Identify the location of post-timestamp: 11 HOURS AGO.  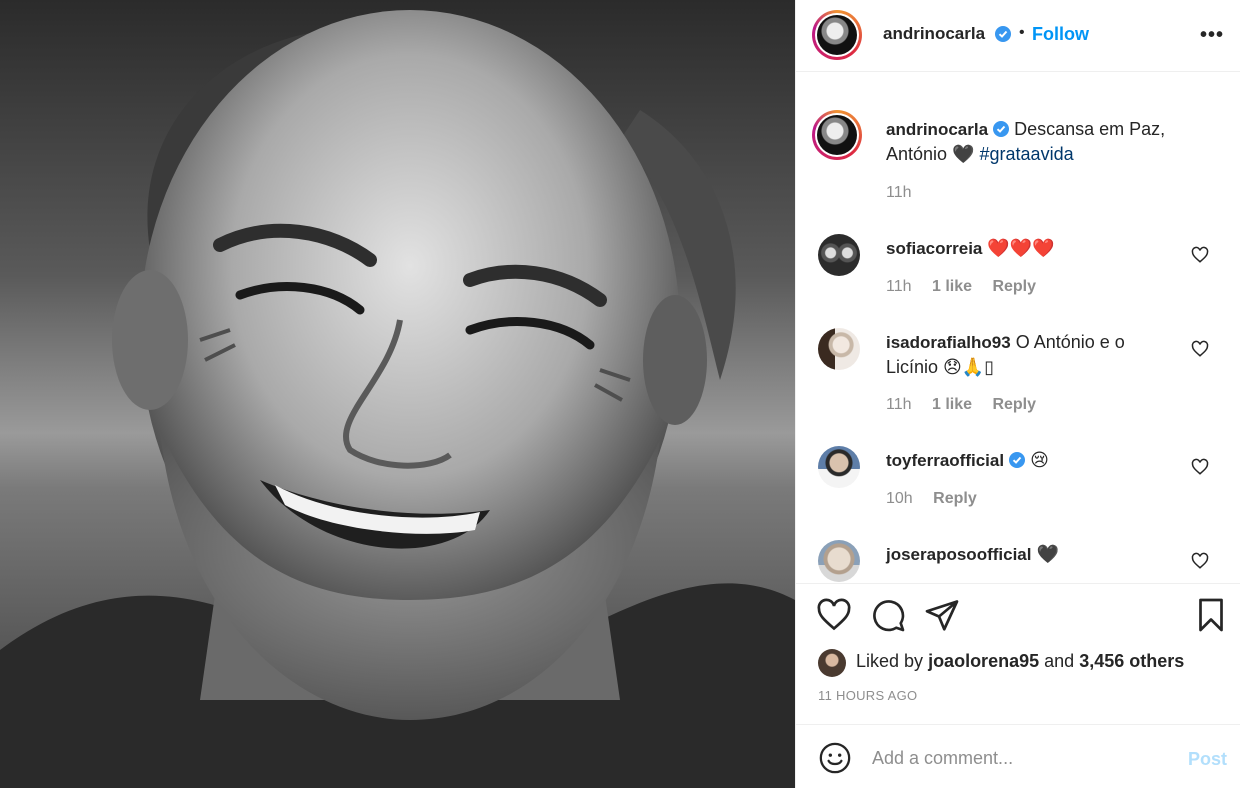
(868, 695).